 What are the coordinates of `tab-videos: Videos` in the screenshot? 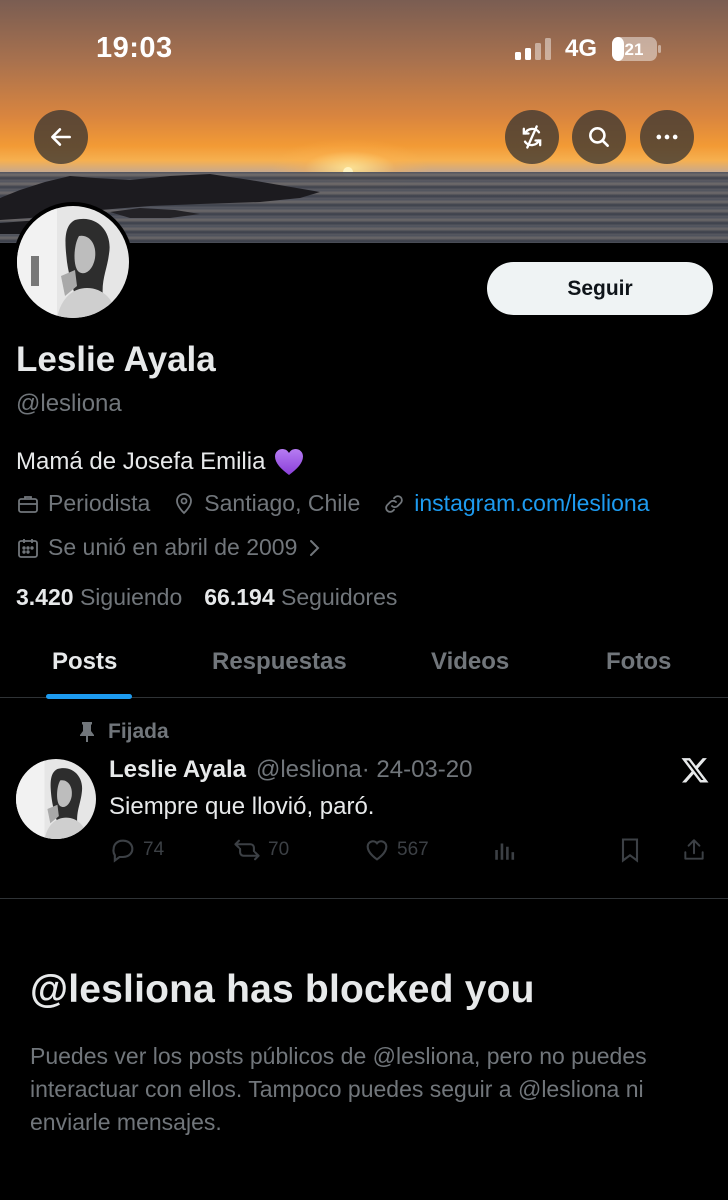 It's located at (470, 662).